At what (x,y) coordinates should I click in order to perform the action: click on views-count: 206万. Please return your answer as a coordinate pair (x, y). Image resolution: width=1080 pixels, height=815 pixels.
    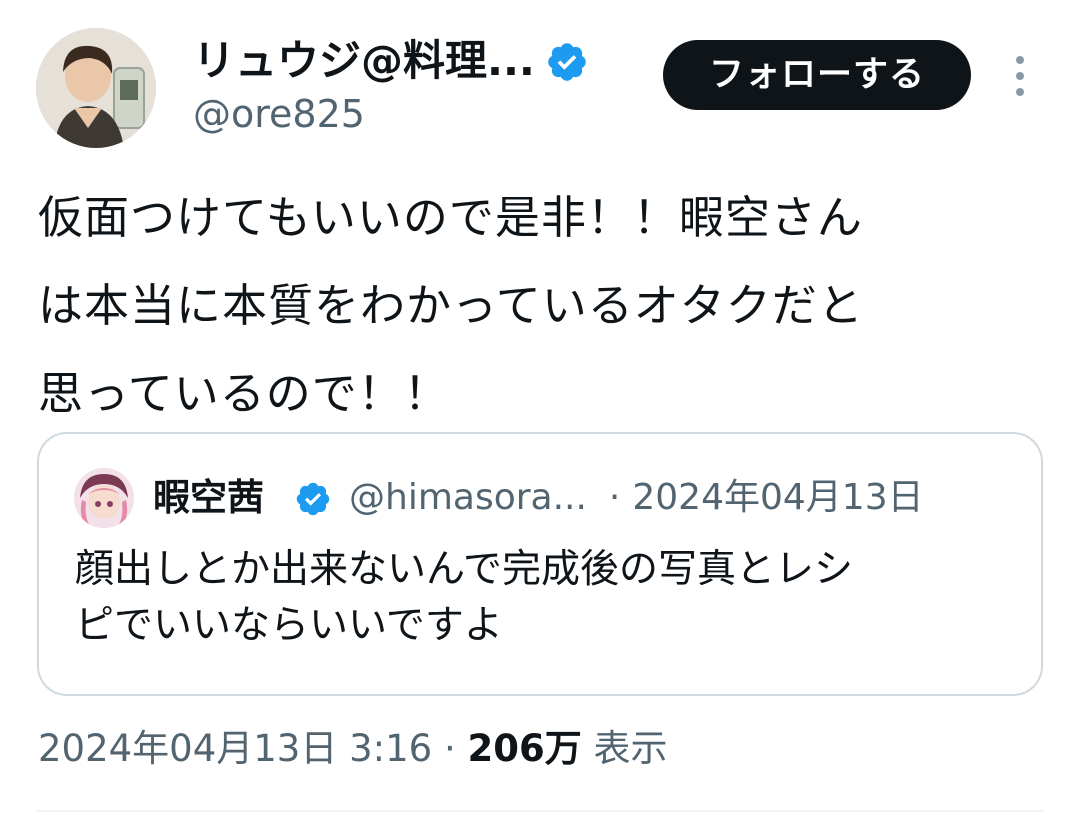
    Looking at the image, I should click on (524, 748).